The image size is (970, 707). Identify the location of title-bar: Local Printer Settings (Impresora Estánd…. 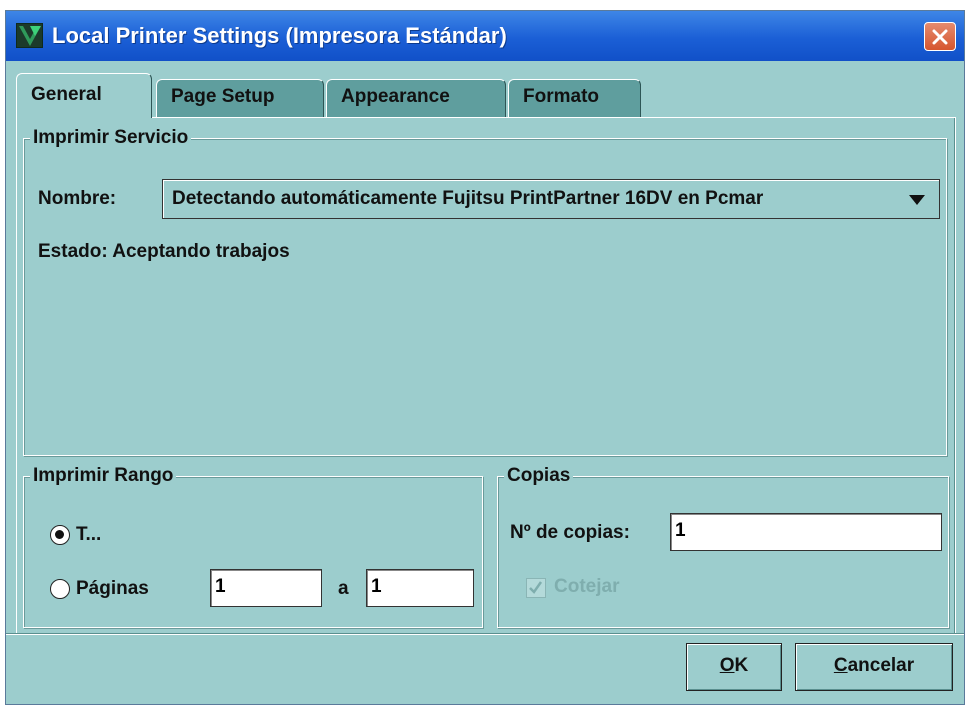
(485, 36).